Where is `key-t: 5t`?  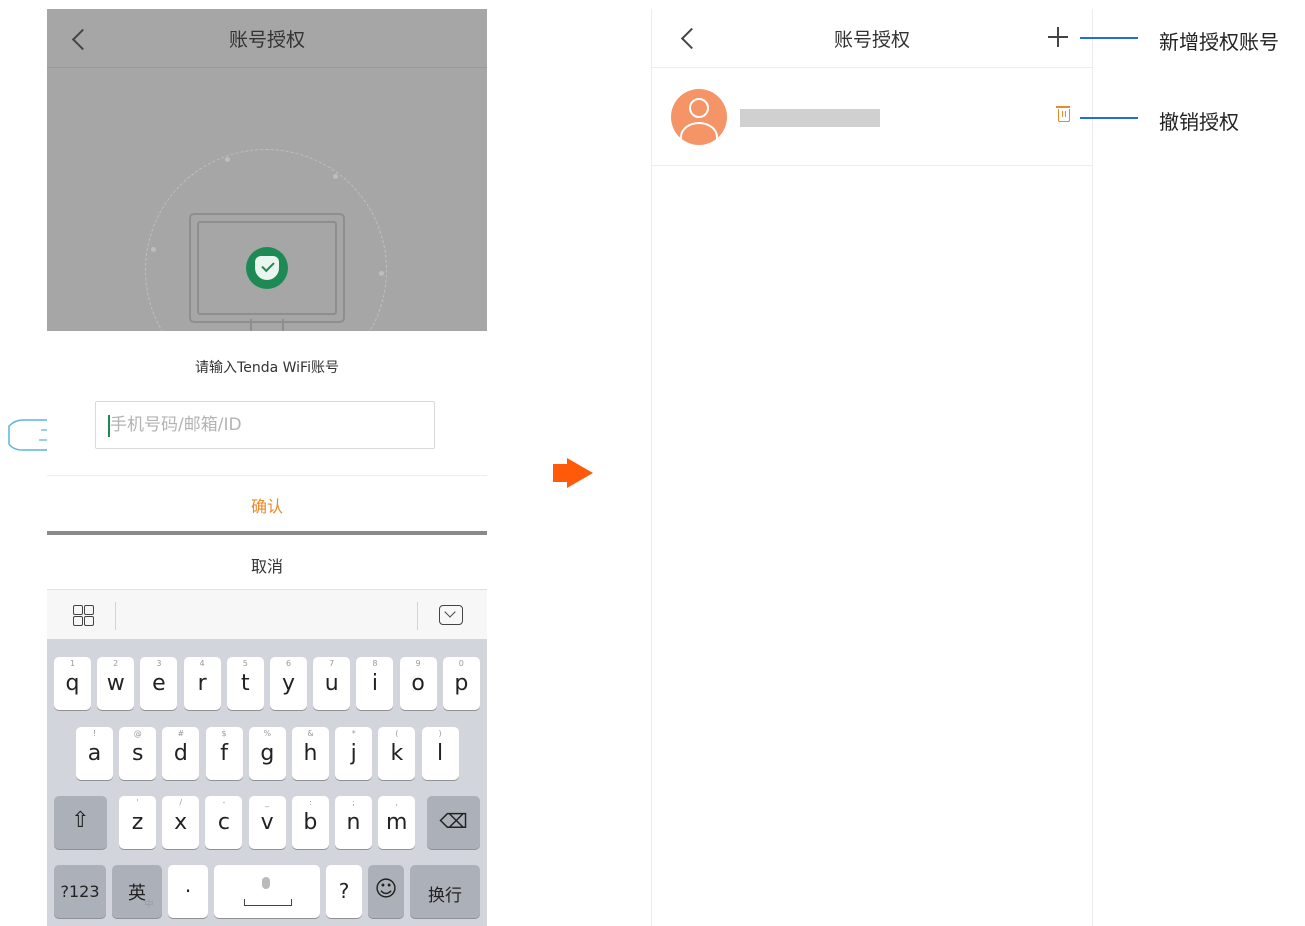
key-t: 5t is located at coordinates (245, 683).